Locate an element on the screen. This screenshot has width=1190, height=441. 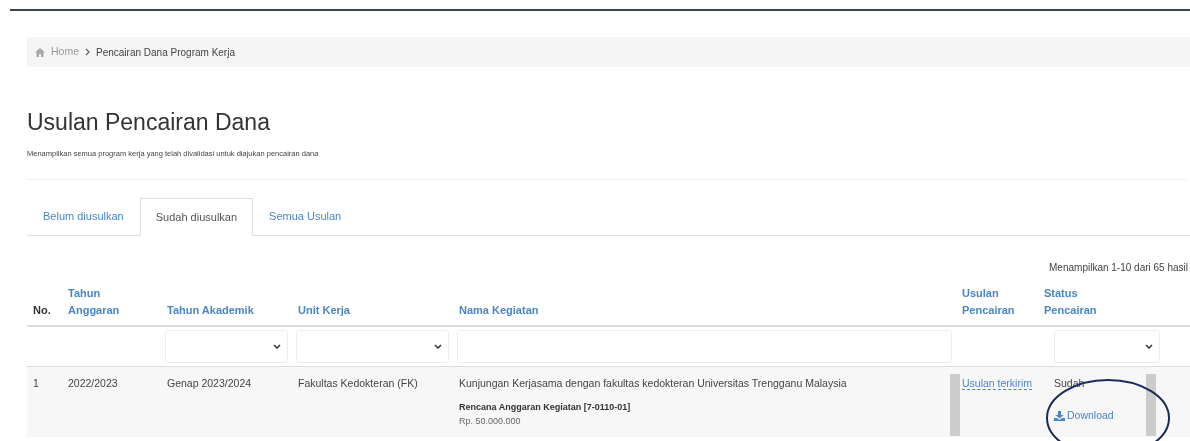
column-header: Nama Kegiatan is located at coordinates (704, 311).